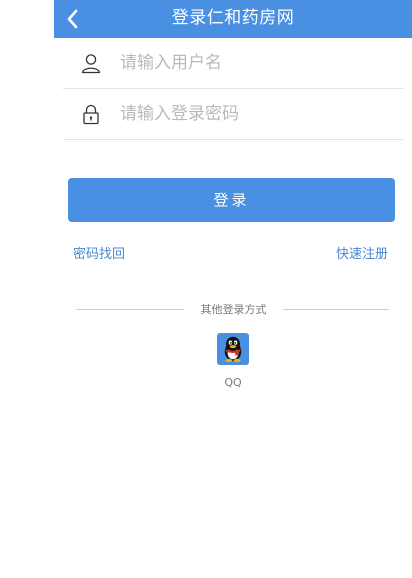 Image resolution: width=412 pixels, height=578 pixels. What do you see at coordinates (255, 63) in the screenshot?
I see `username-input` at bounding box center [255, 63].